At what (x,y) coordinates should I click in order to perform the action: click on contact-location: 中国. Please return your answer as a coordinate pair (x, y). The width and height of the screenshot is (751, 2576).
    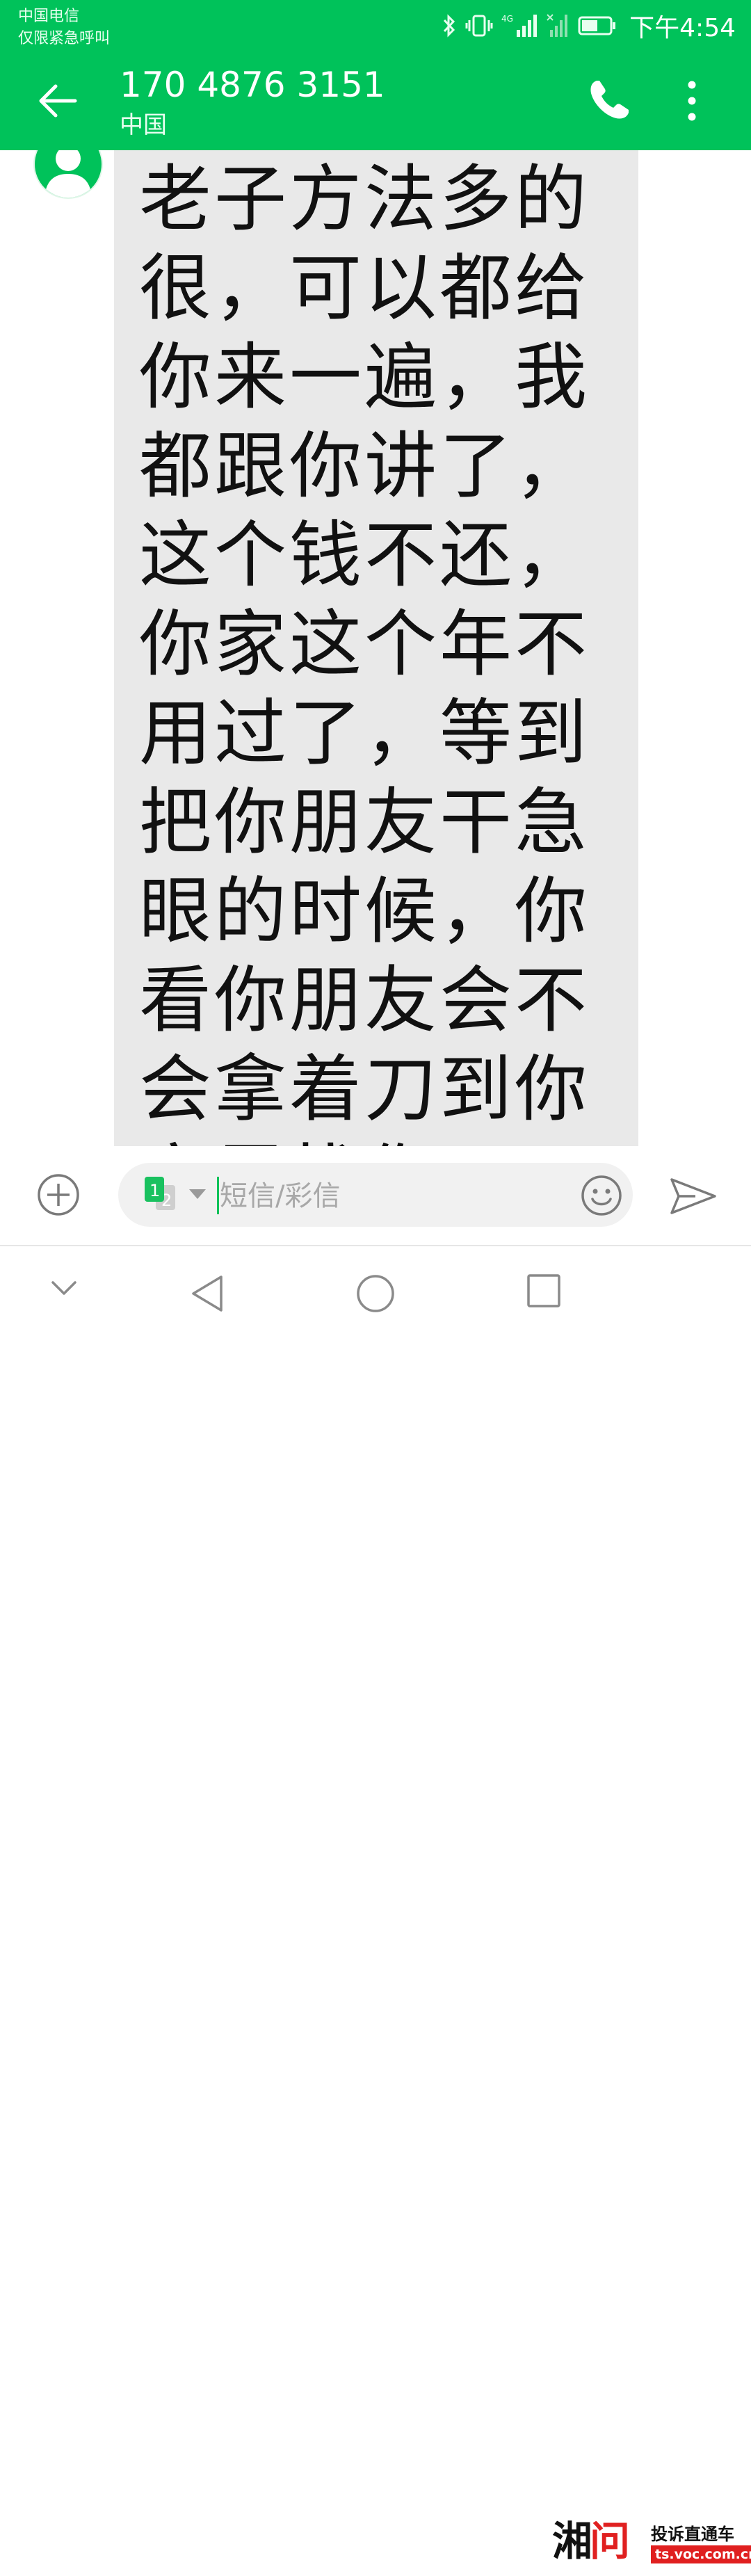
    Looking at the image, I should click on (143, 125).